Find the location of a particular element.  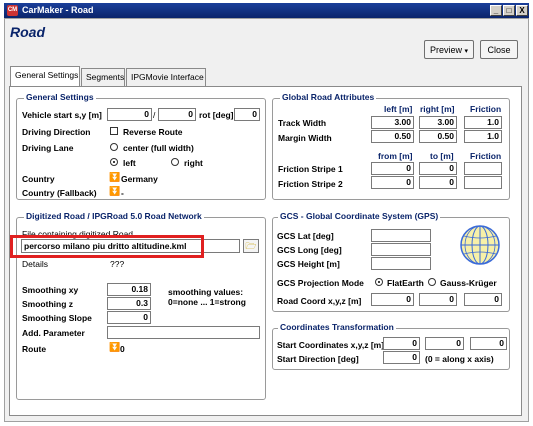

reverse-route-label: Reverse Route is located at coordinates (153, 132).